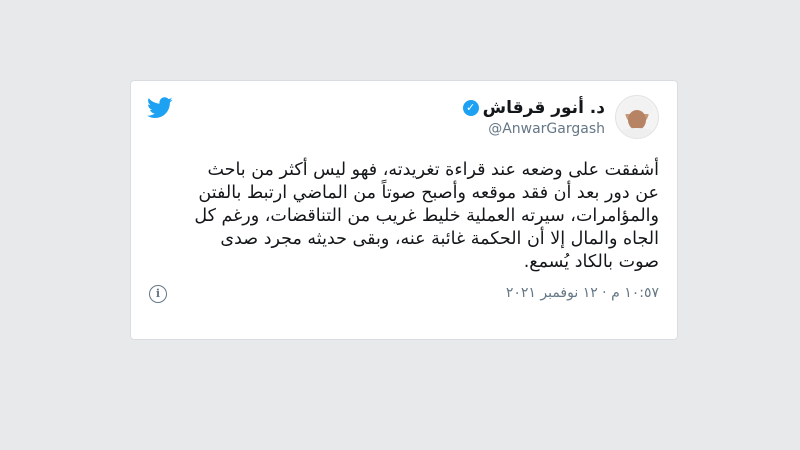 This screenshot has height=450, width=800. I want to click on verified-badge-icon: ✓, so click(470, 107).